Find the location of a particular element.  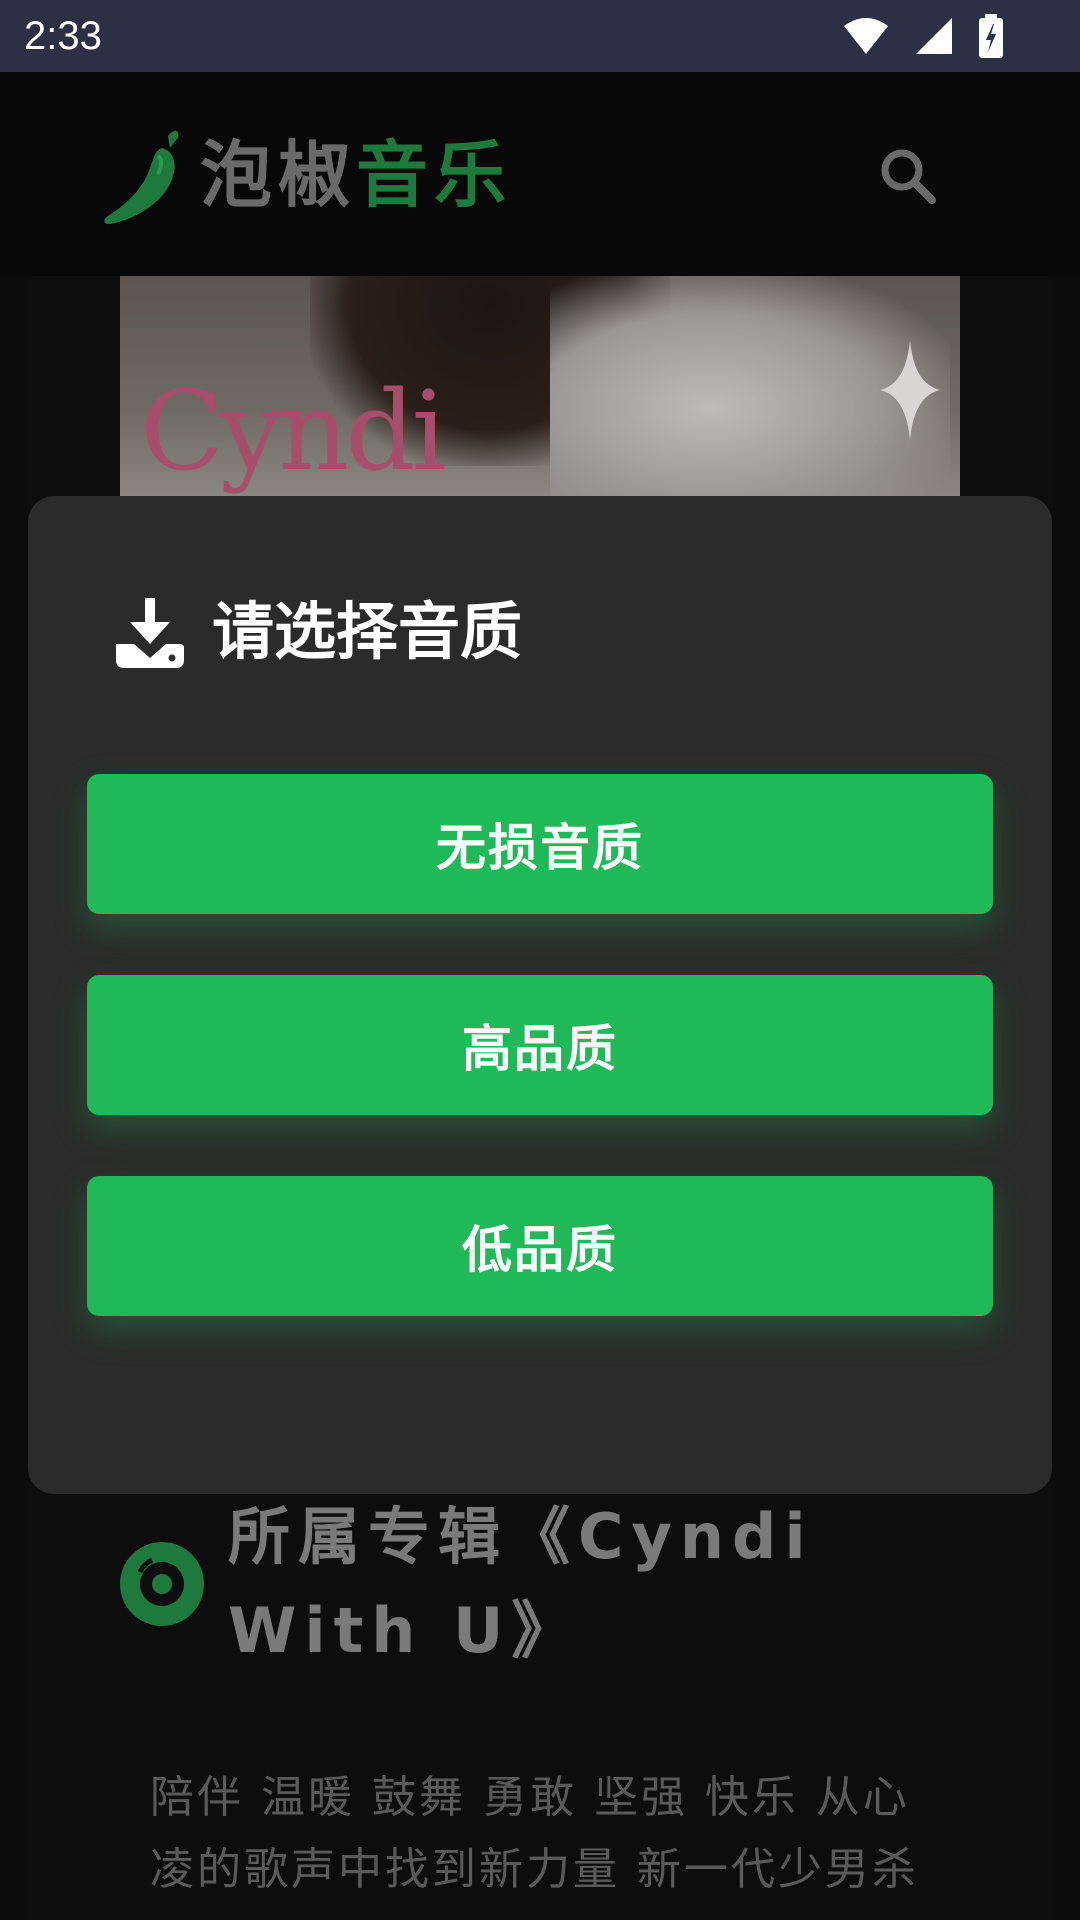

sparkle-icon is located at coordinates (910, 390).